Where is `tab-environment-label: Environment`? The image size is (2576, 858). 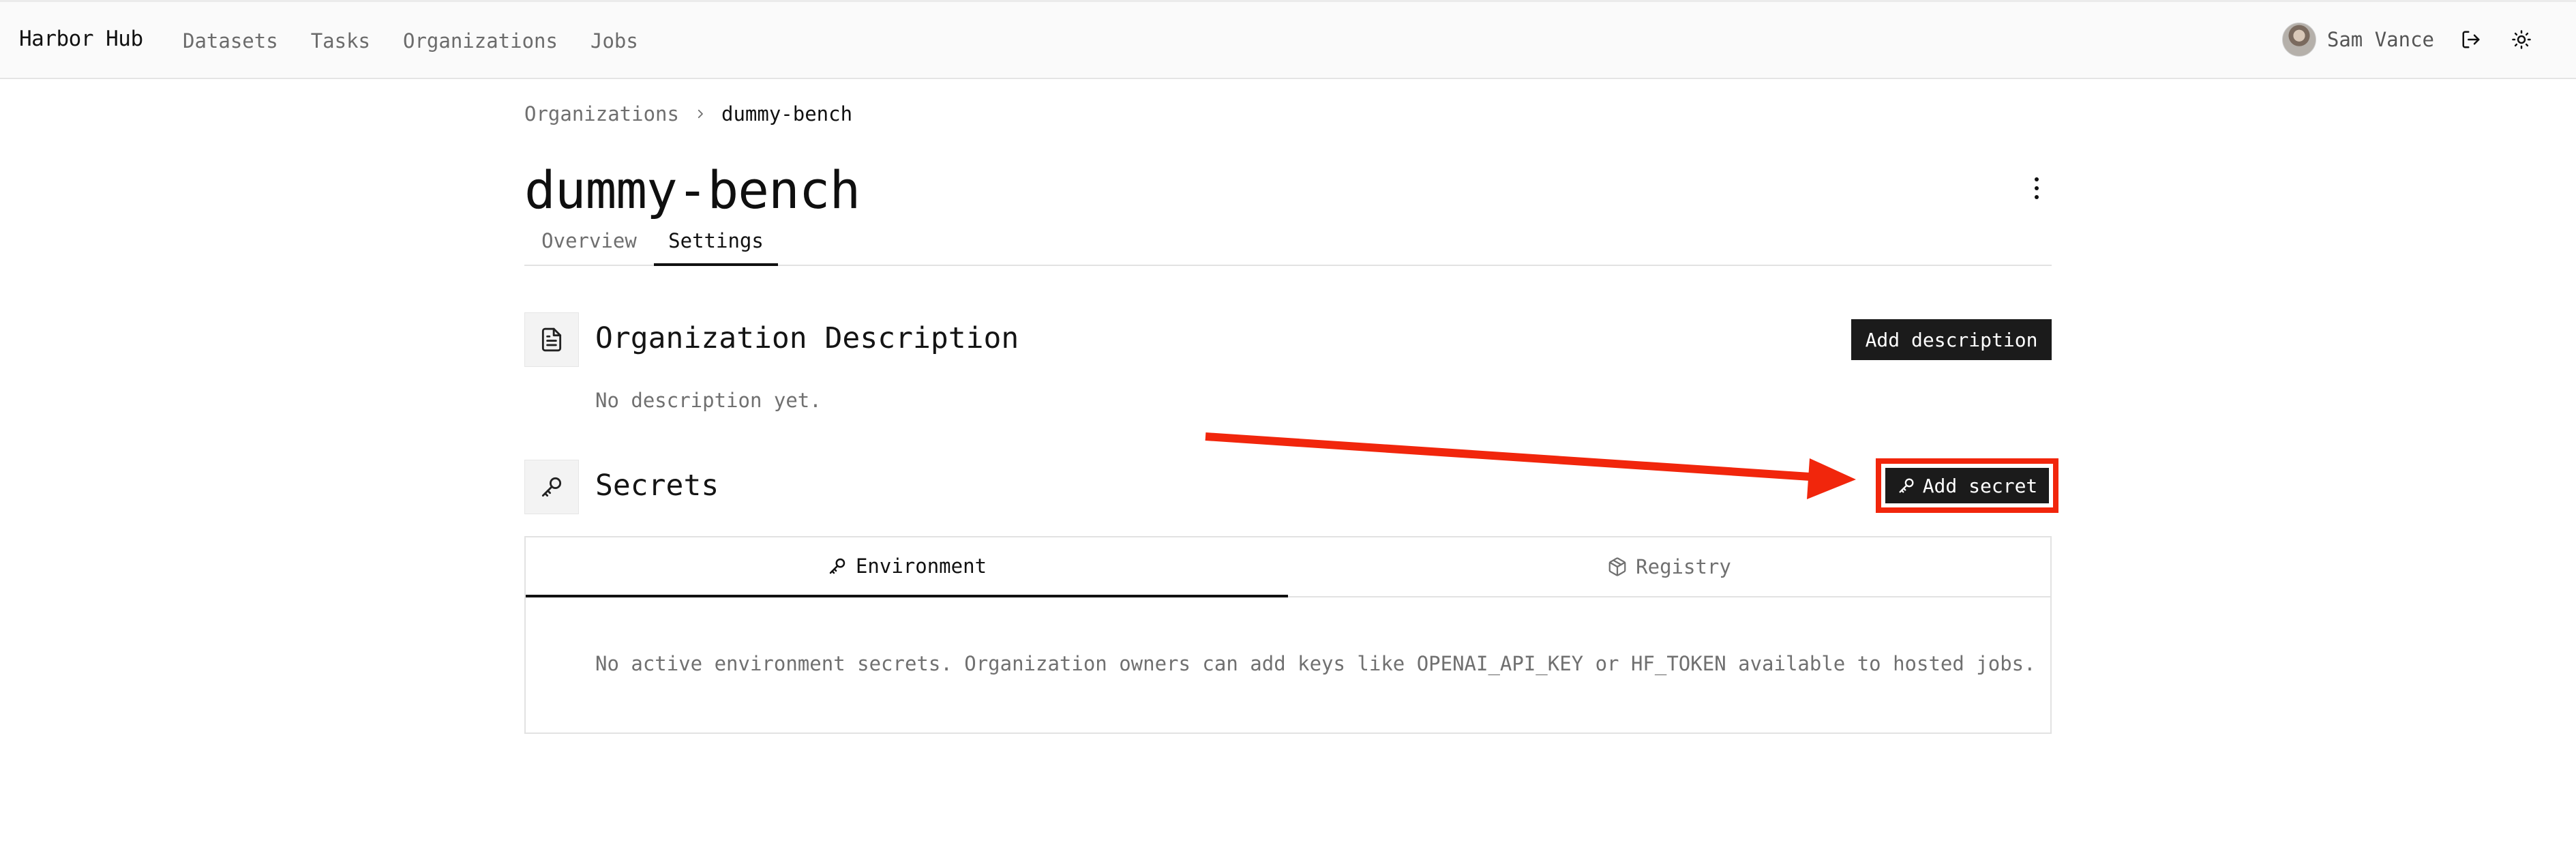
tab-environment-label: Environment is located at coordinates (921, 566).